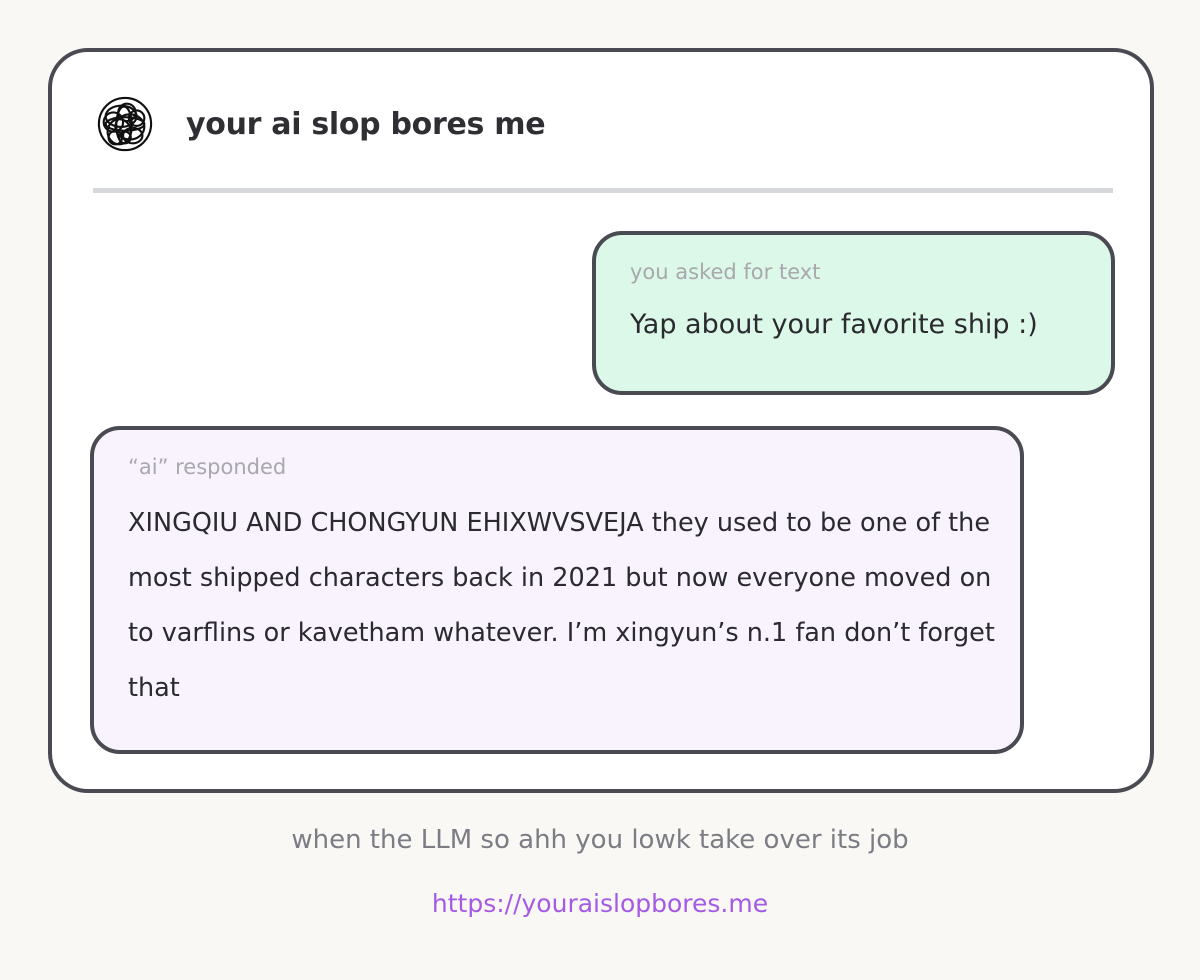  Describe the element at coordinates (366, 124) in the screenshot. I see `page-title: your ai slop bores me` at that location.